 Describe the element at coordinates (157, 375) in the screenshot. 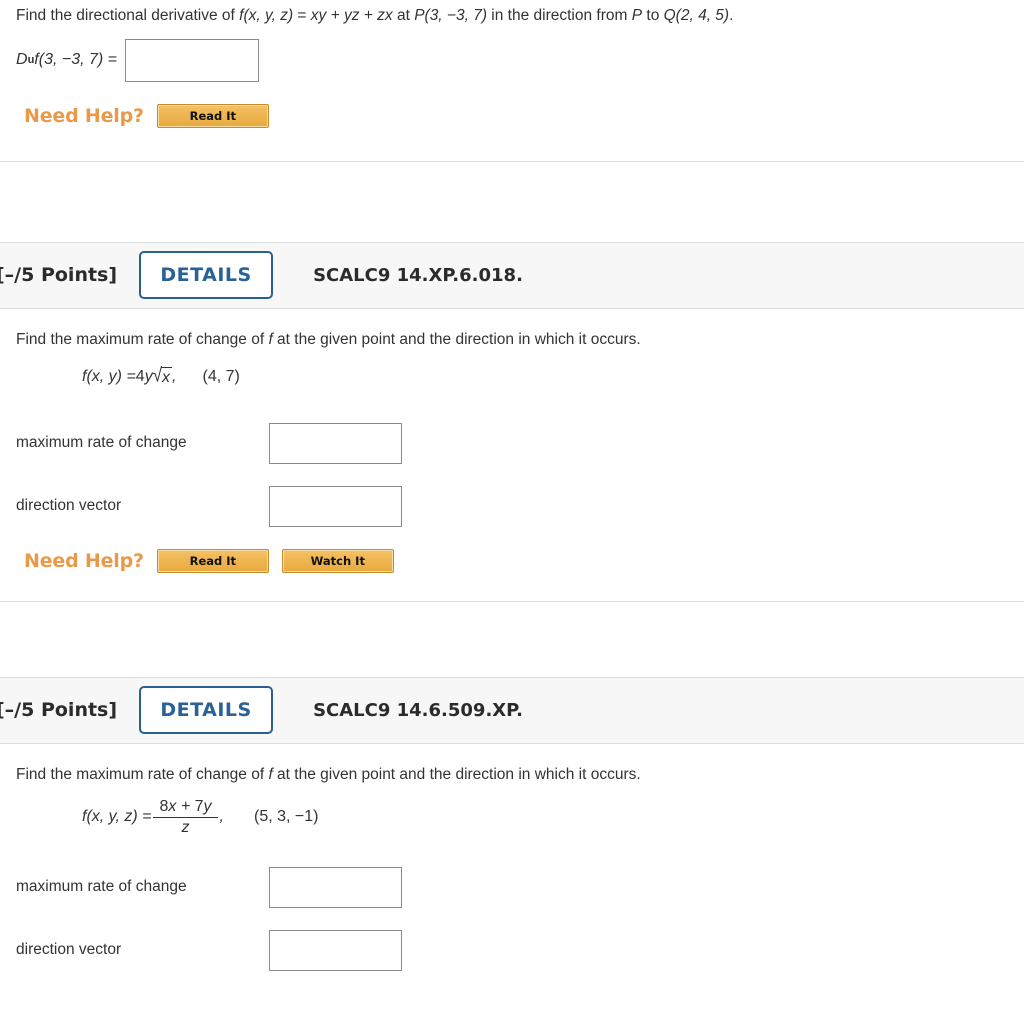

I see `radical-icon: √` at that location.